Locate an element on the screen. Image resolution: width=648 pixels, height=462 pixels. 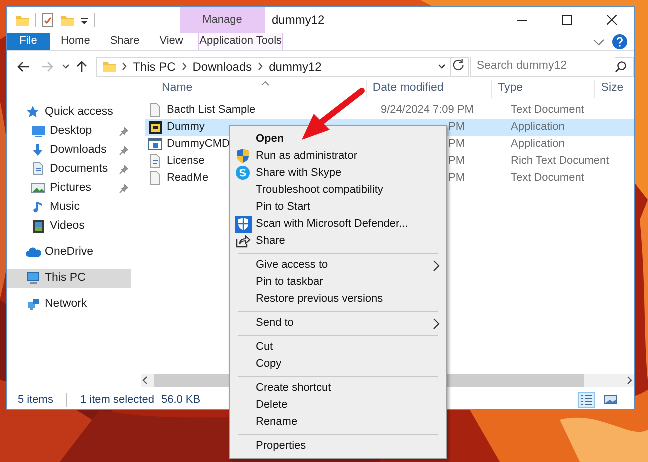
file-type: Rich Text Document is located at coordinates (560, 161).